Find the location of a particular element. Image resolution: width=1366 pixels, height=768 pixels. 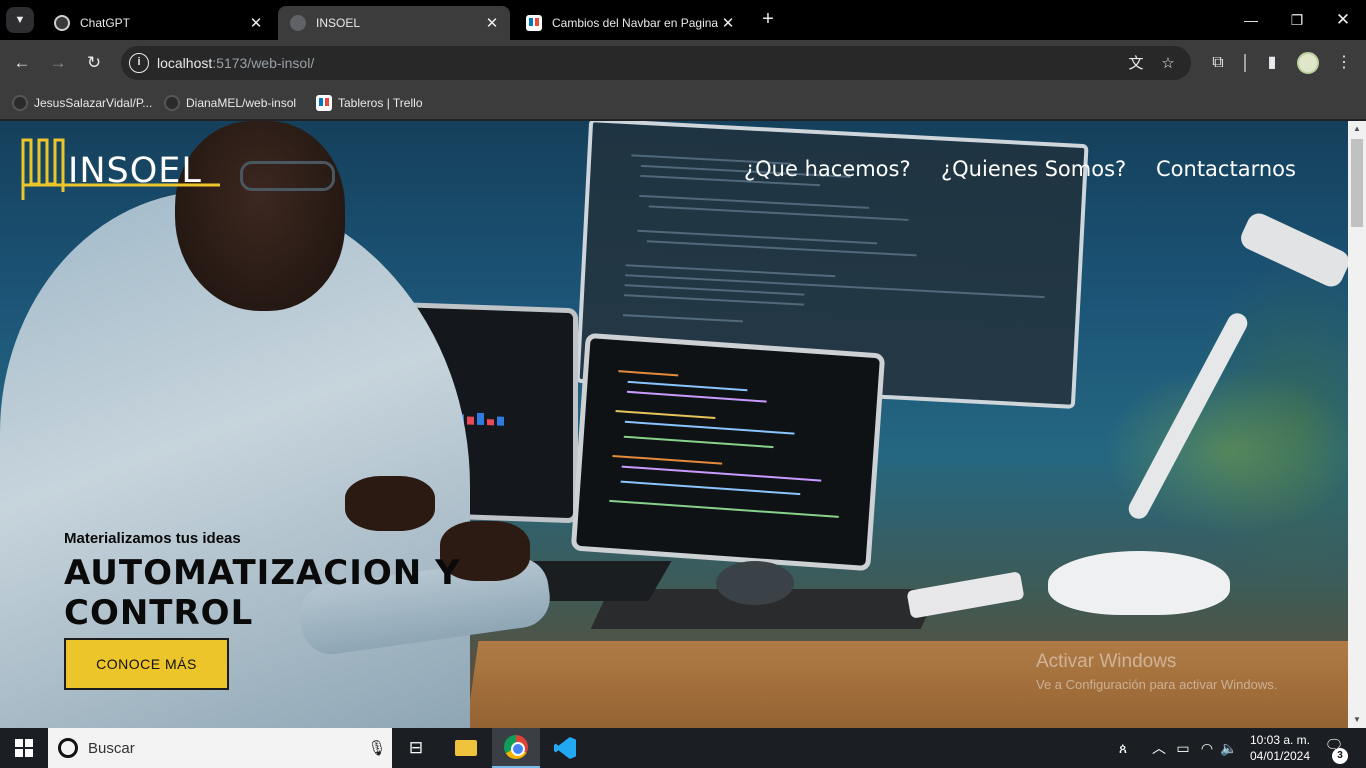

task-view-icon: ⊟ is located at coordinates (416, 748).